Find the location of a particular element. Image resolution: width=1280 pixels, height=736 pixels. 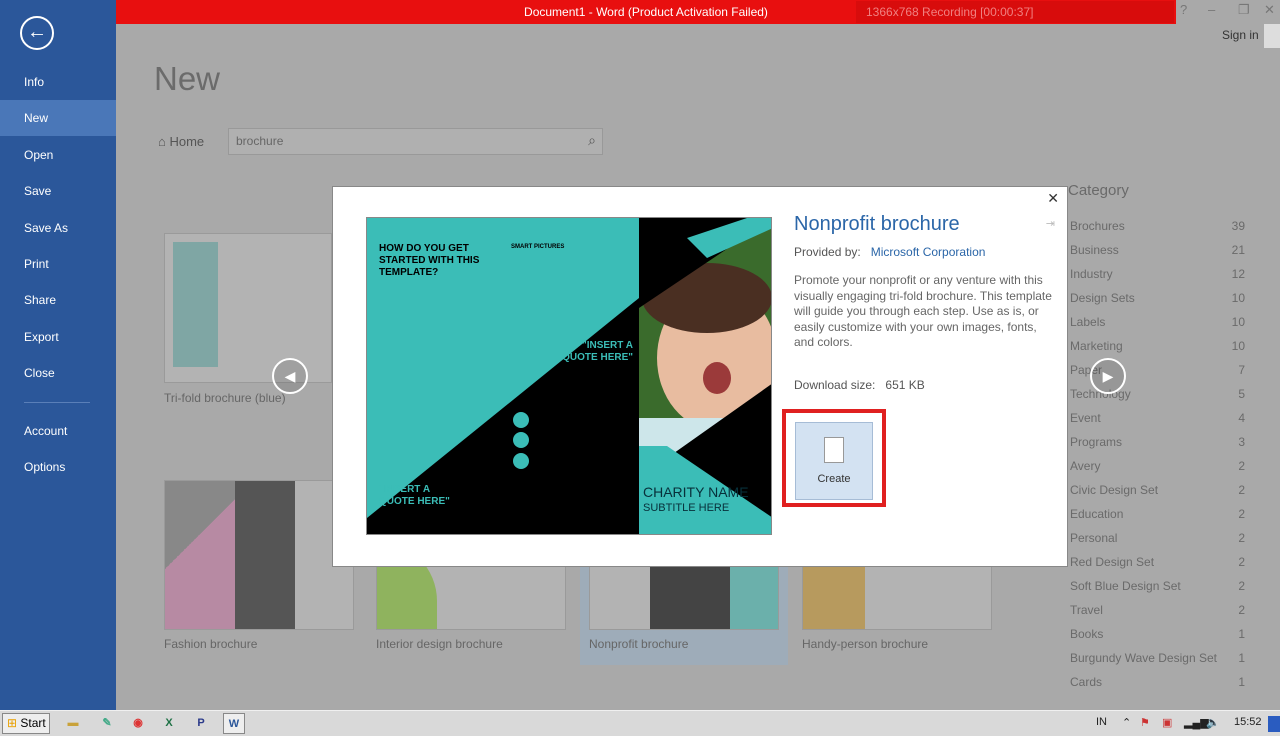

category-item: Programs 3 is located at coordinates (1157, 442).